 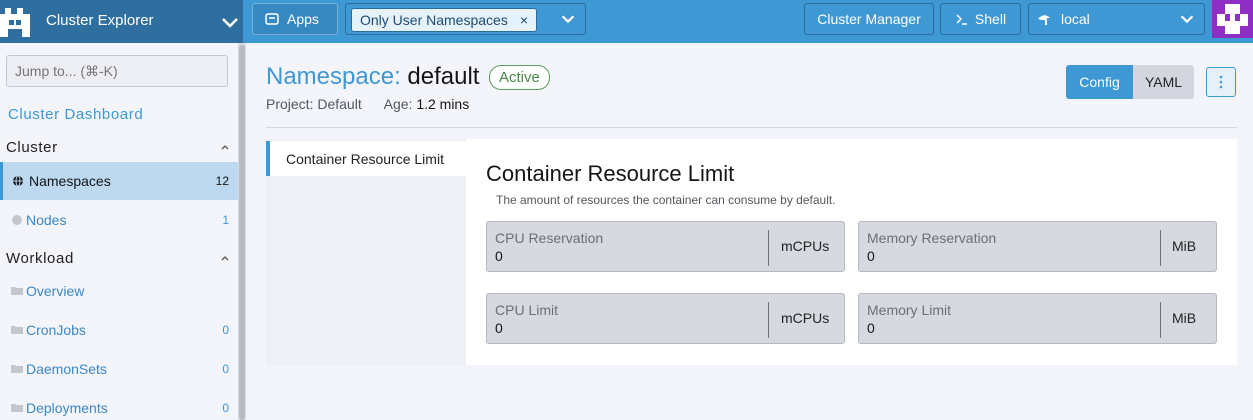 I want to click on sidebar-item-overview: Overview, so click(x=119, y=291).